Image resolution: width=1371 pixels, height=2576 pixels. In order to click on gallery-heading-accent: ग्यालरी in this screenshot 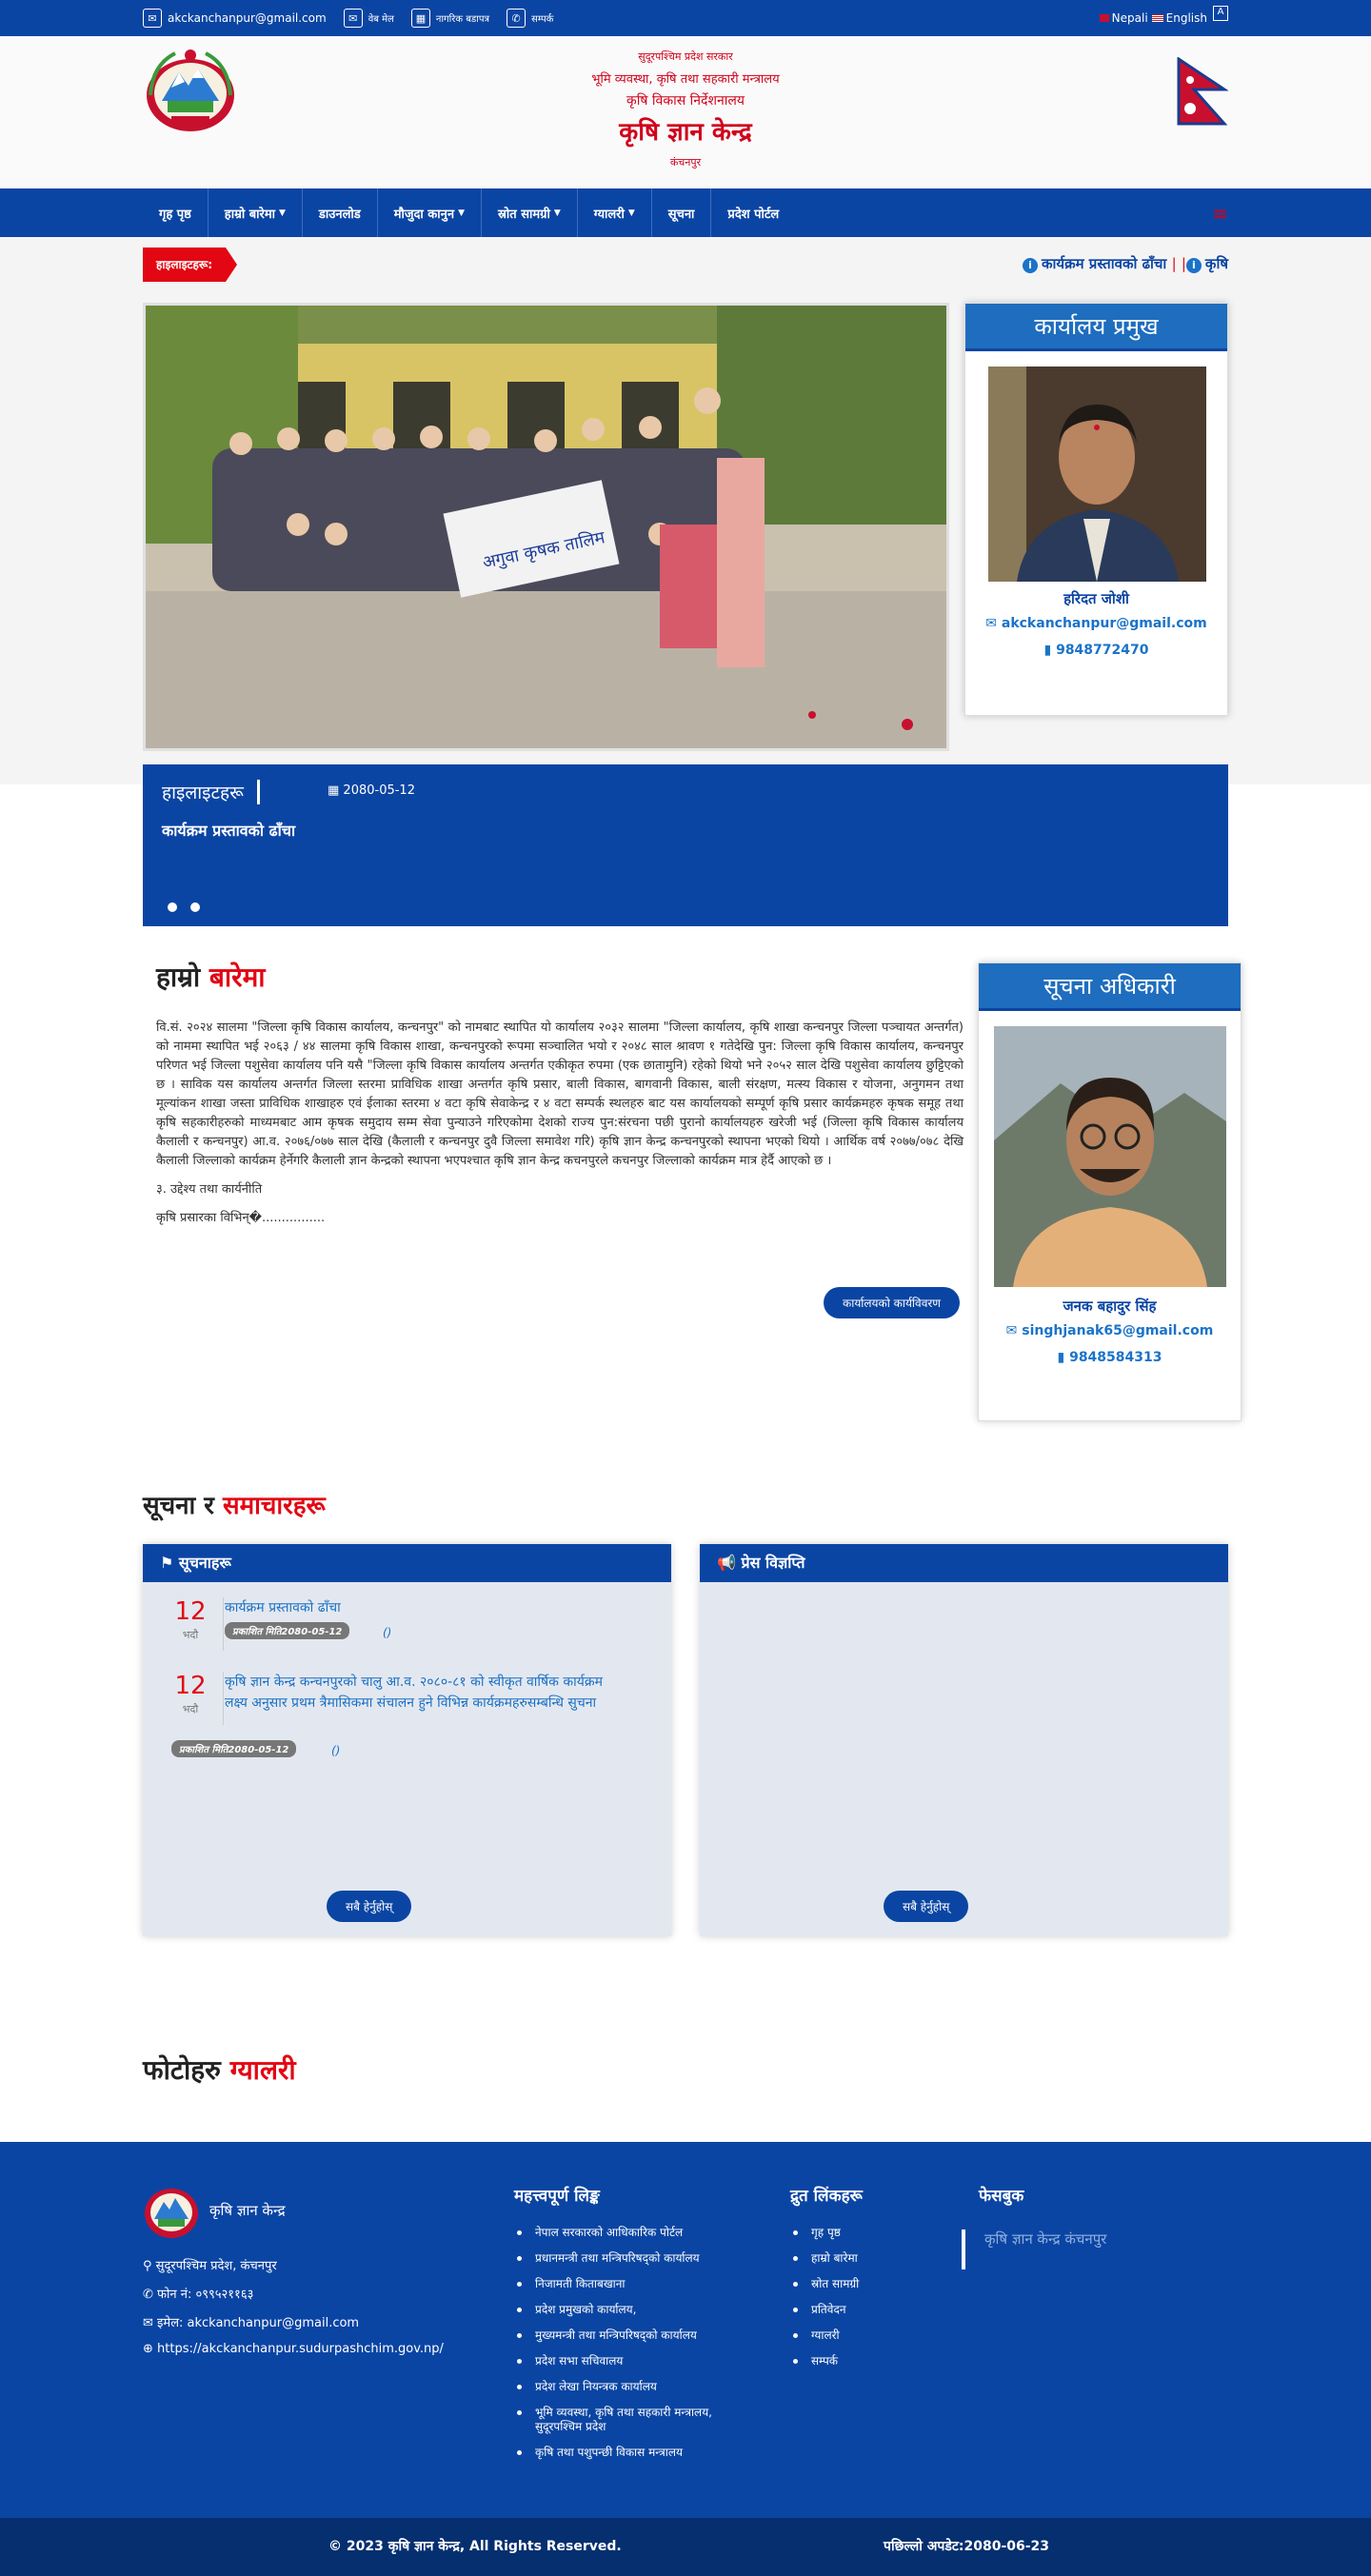, I will do `click(262, 2070)`.